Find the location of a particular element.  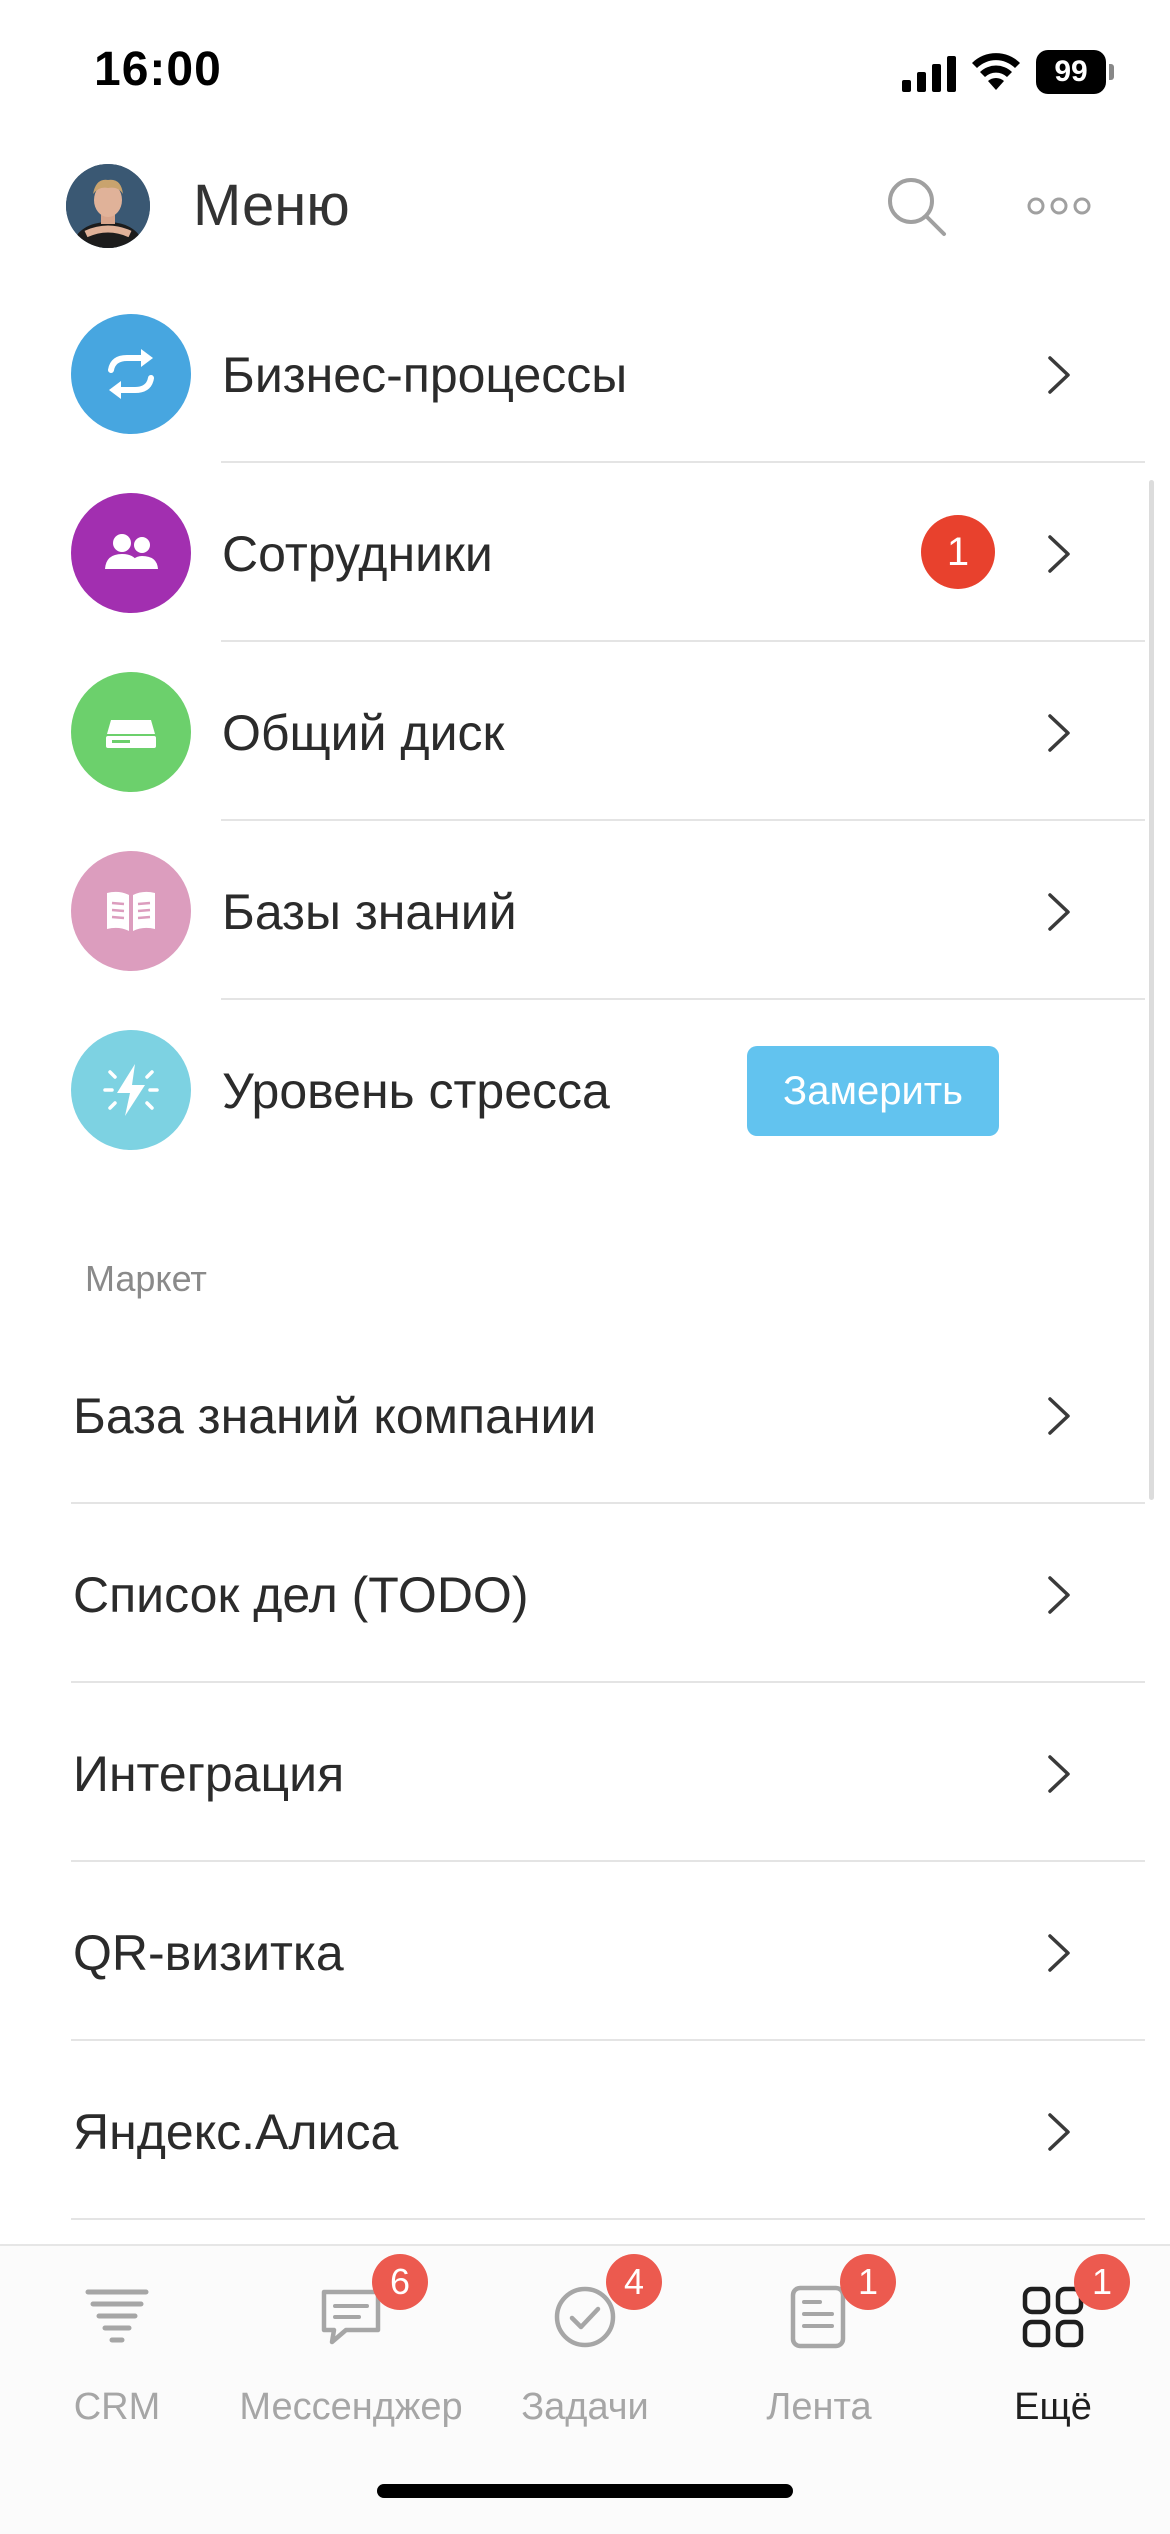

tab-crm: CRM is located at coordinates (117, 2346).